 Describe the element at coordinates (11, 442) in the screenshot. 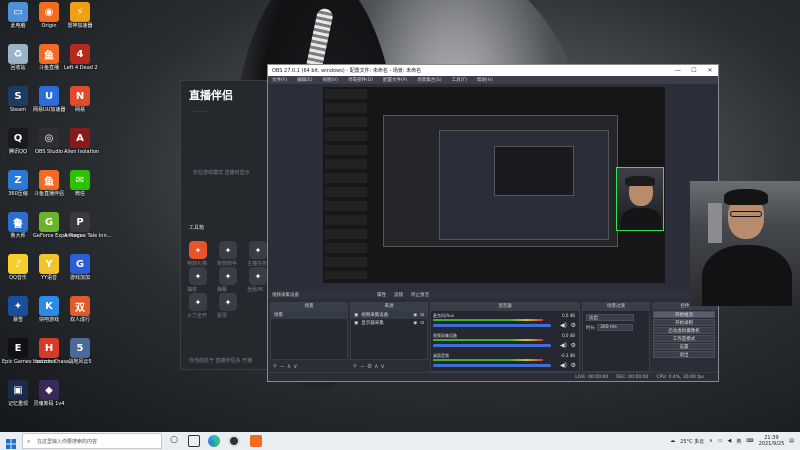

I see `windows-start-icon` at that location.